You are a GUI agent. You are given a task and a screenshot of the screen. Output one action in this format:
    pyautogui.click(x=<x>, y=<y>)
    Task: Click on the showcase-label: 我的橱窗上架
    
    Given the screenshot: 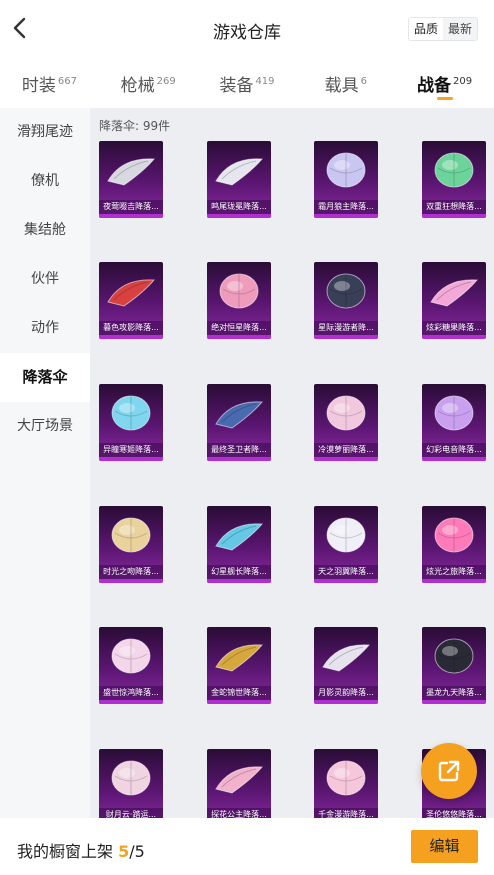 What is the action you would take?
    pyautogui.click(x=65, y=851)
    